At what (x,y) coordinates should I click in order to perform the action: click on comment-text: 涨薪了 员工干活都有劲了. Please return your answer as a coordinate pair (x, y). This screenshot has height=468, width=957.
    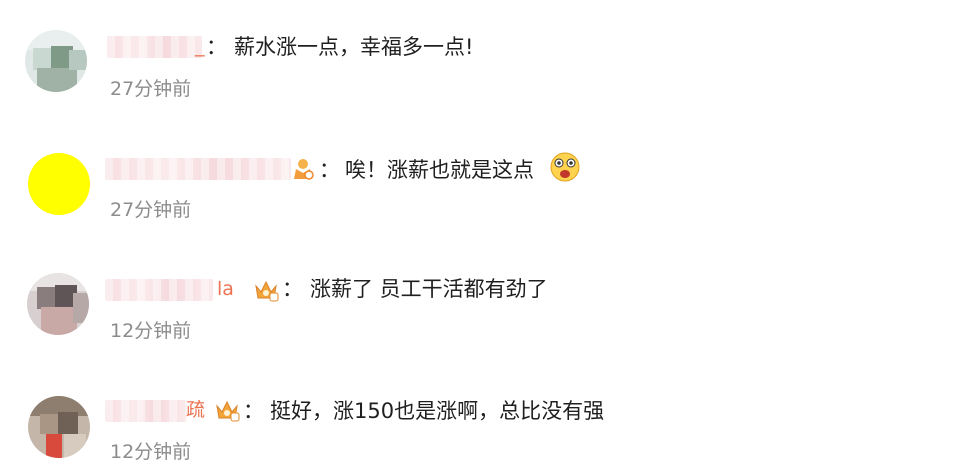
    Looking at the image, I should click on (429, 289).